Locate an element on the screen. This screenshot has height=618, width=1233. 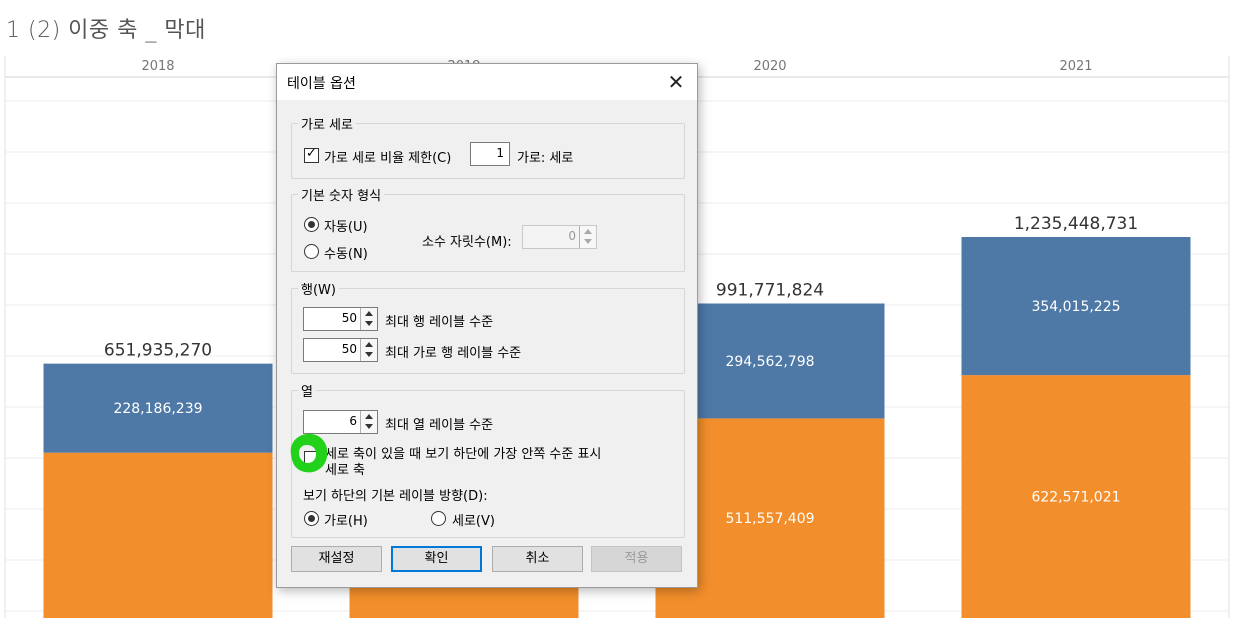
max-row-level-value: 50 is located at coordinates (349, 318).